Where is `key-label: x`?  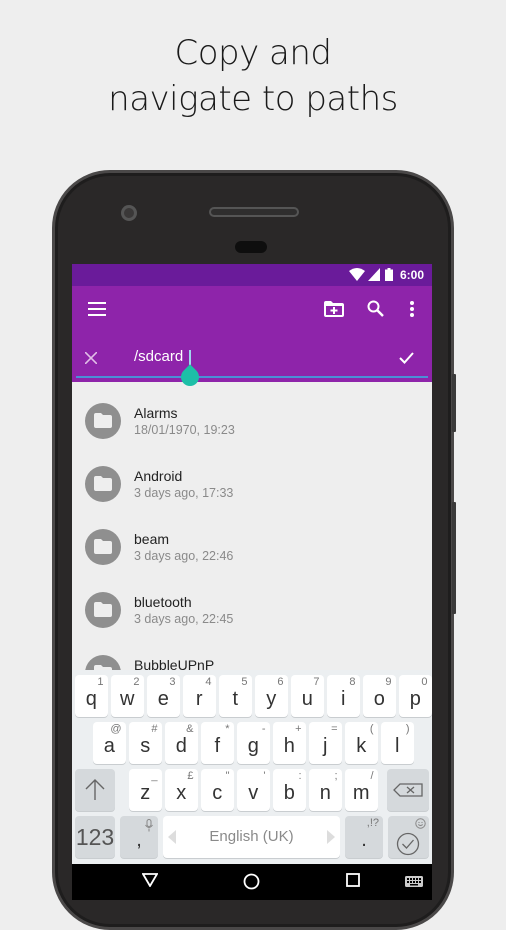 key-label: x is located at coordinates (181, 793).